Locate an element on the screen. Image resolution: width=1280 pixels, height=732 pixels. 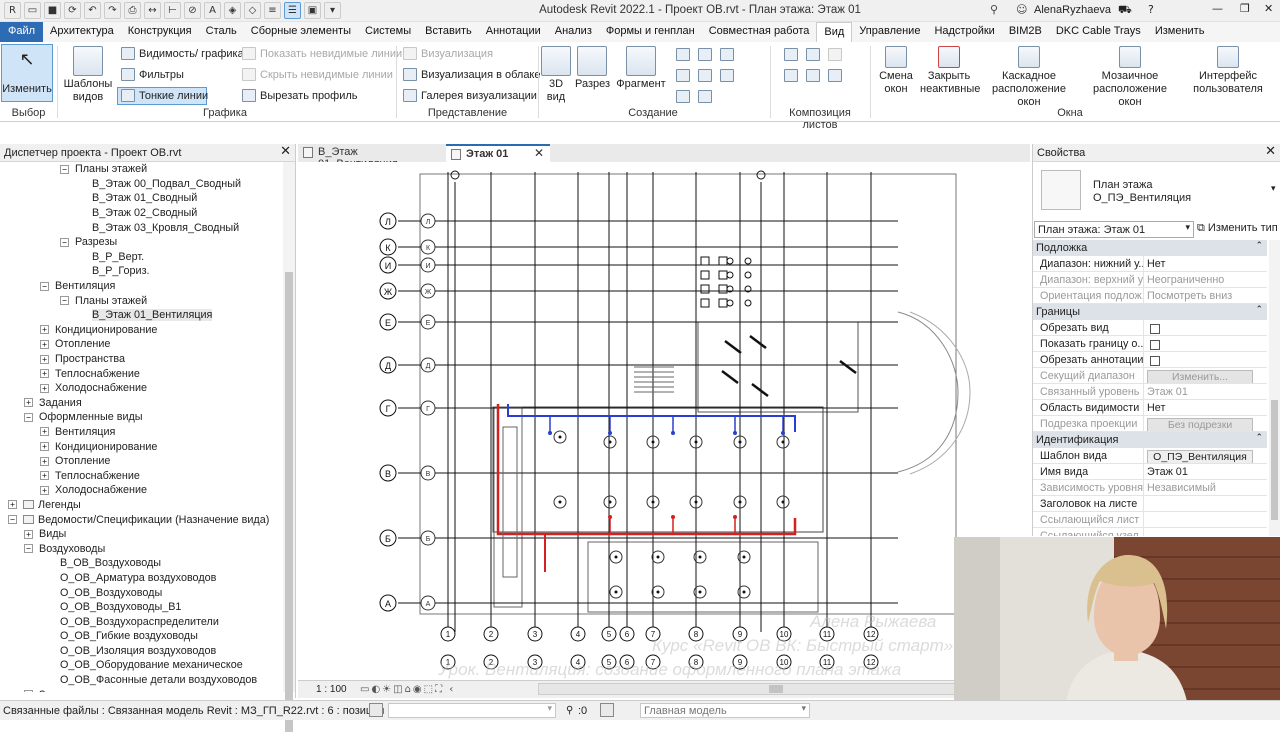
thin-lines-button: Тонкие линии is located at coordinates (164, 95).